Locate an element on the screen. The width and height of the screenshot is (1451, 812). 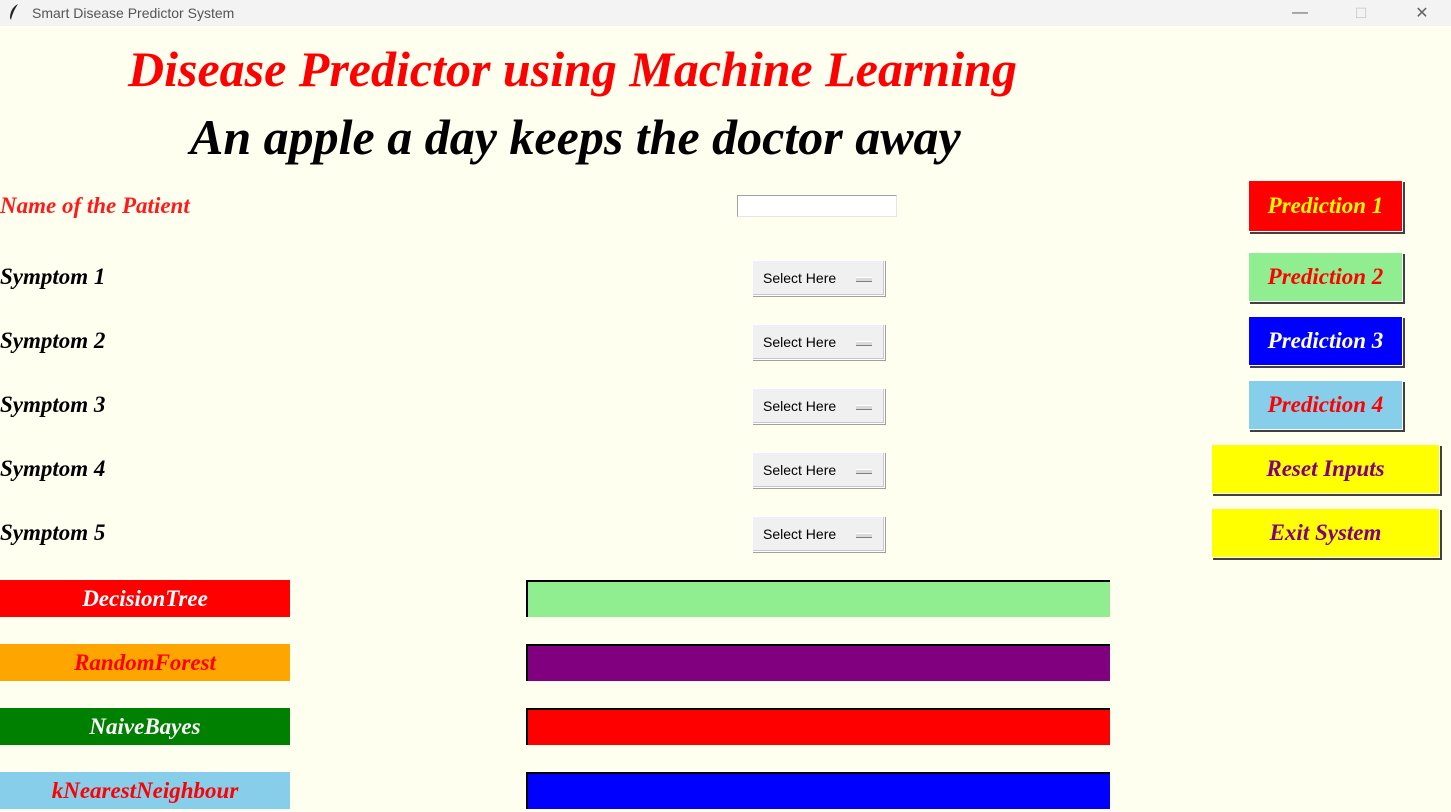
symptom-4-select: Select Here is located at coordinates (818, 470).